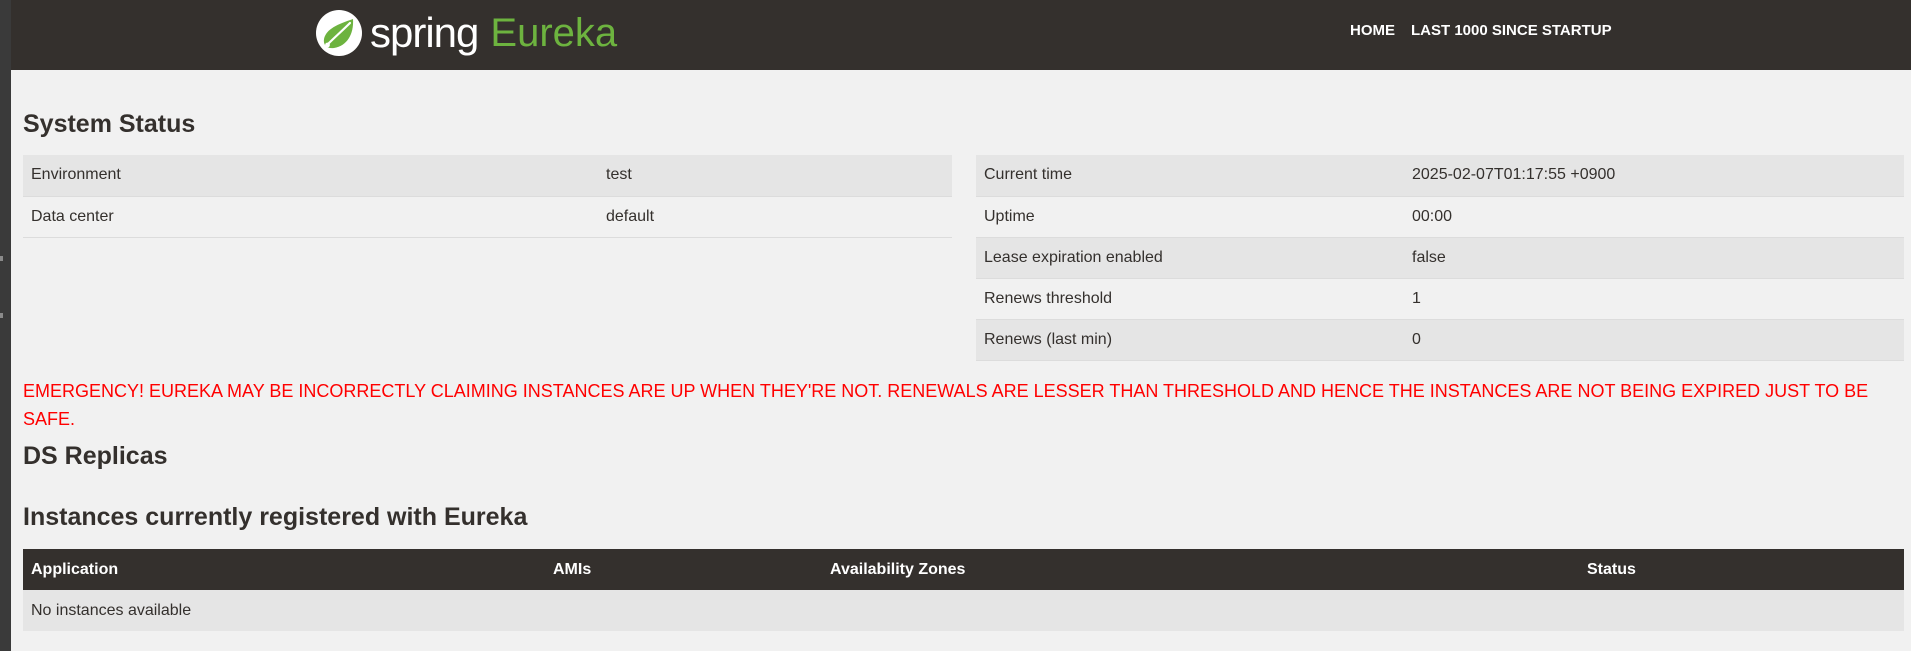 The image size is (1911, 651). Describe the element at coordinates (1654, 258) in the screenshot. I see `row-value: false` at that location.